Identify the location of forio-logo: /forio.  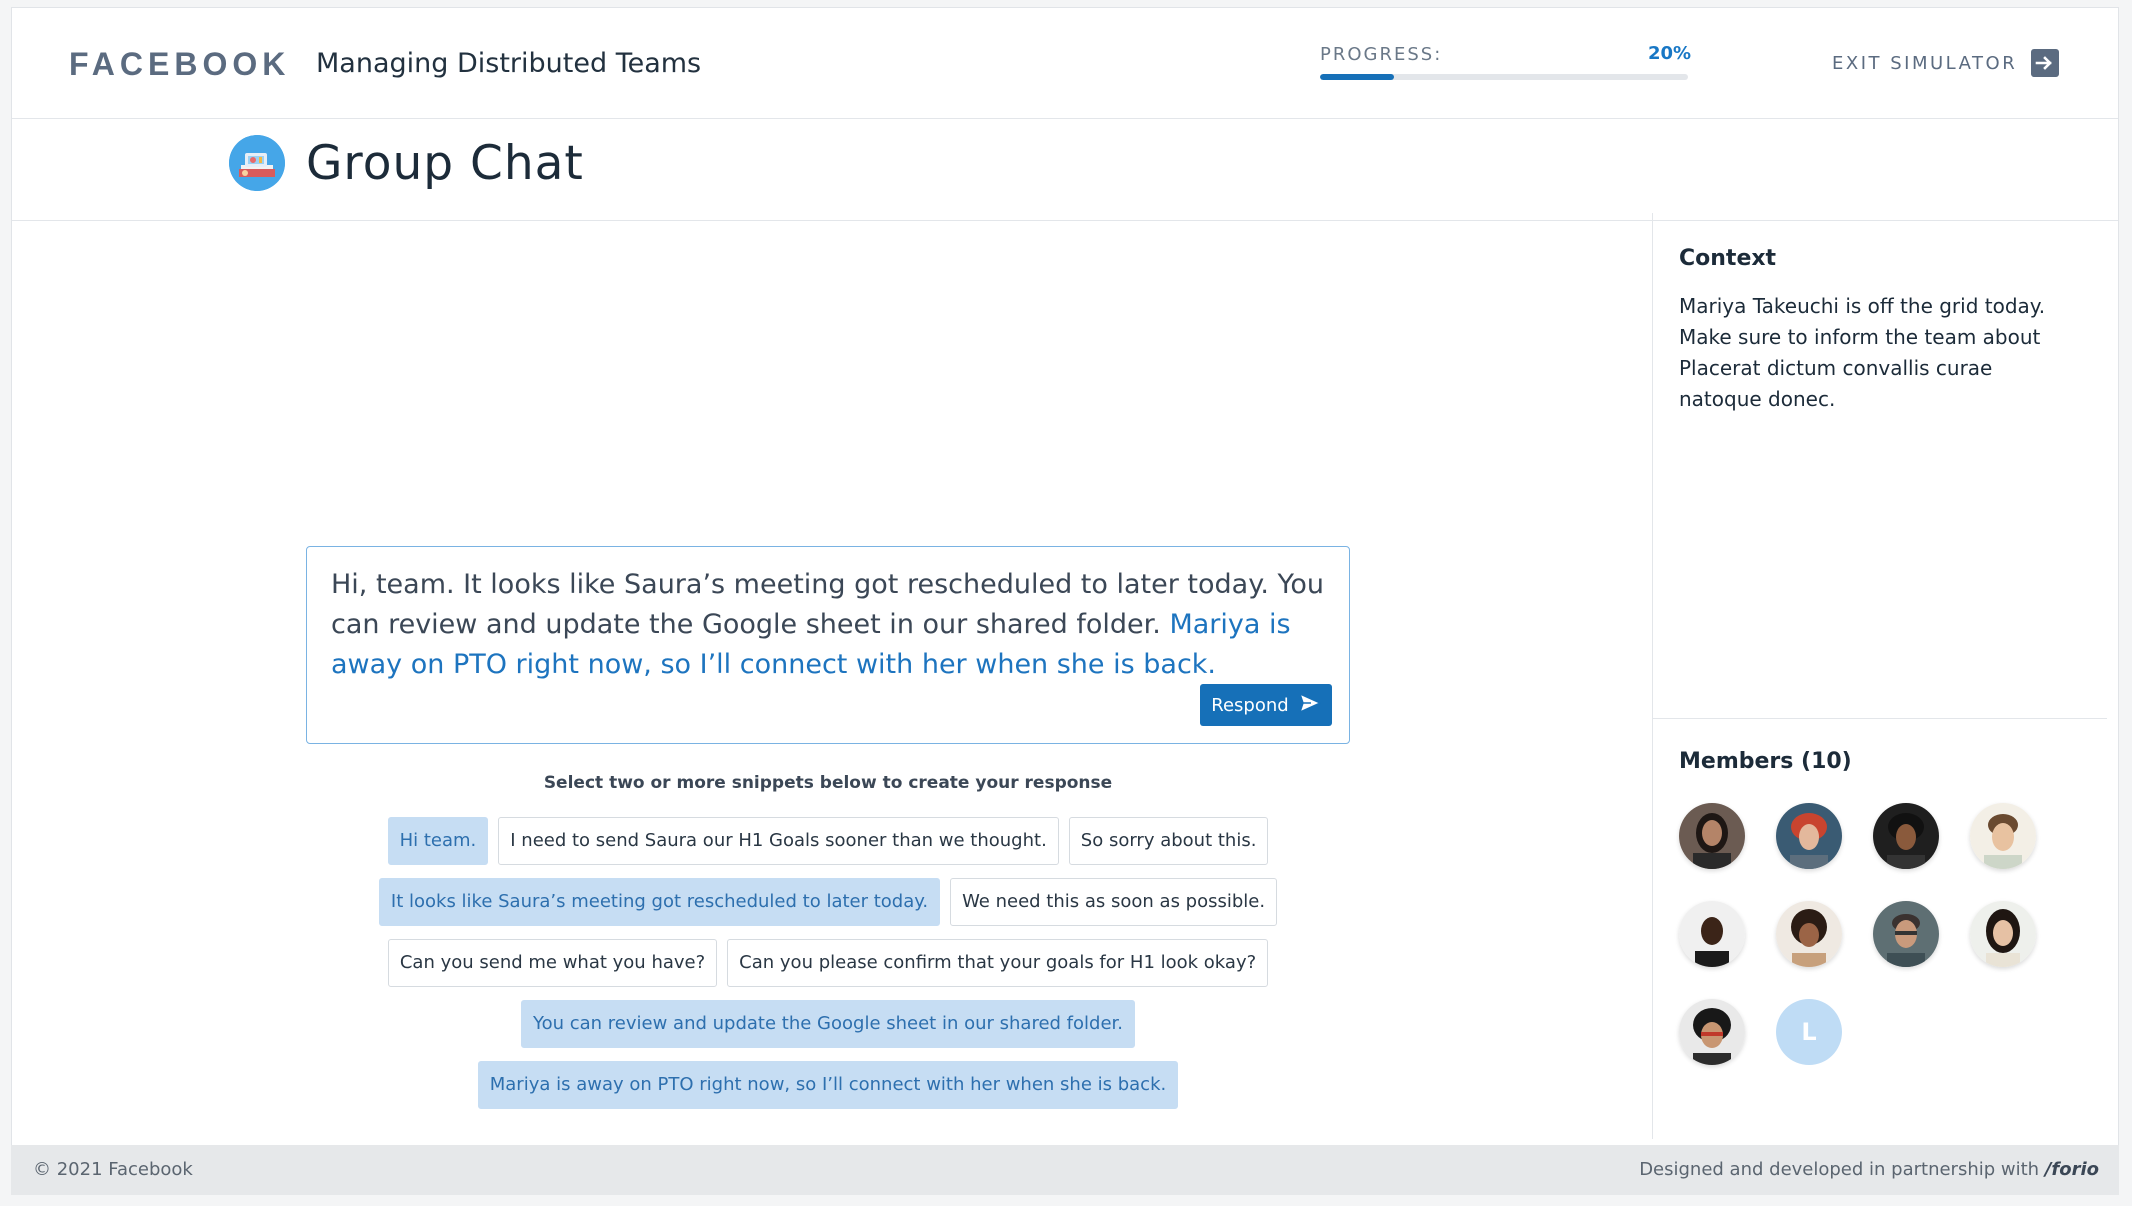
(2071, 1169).